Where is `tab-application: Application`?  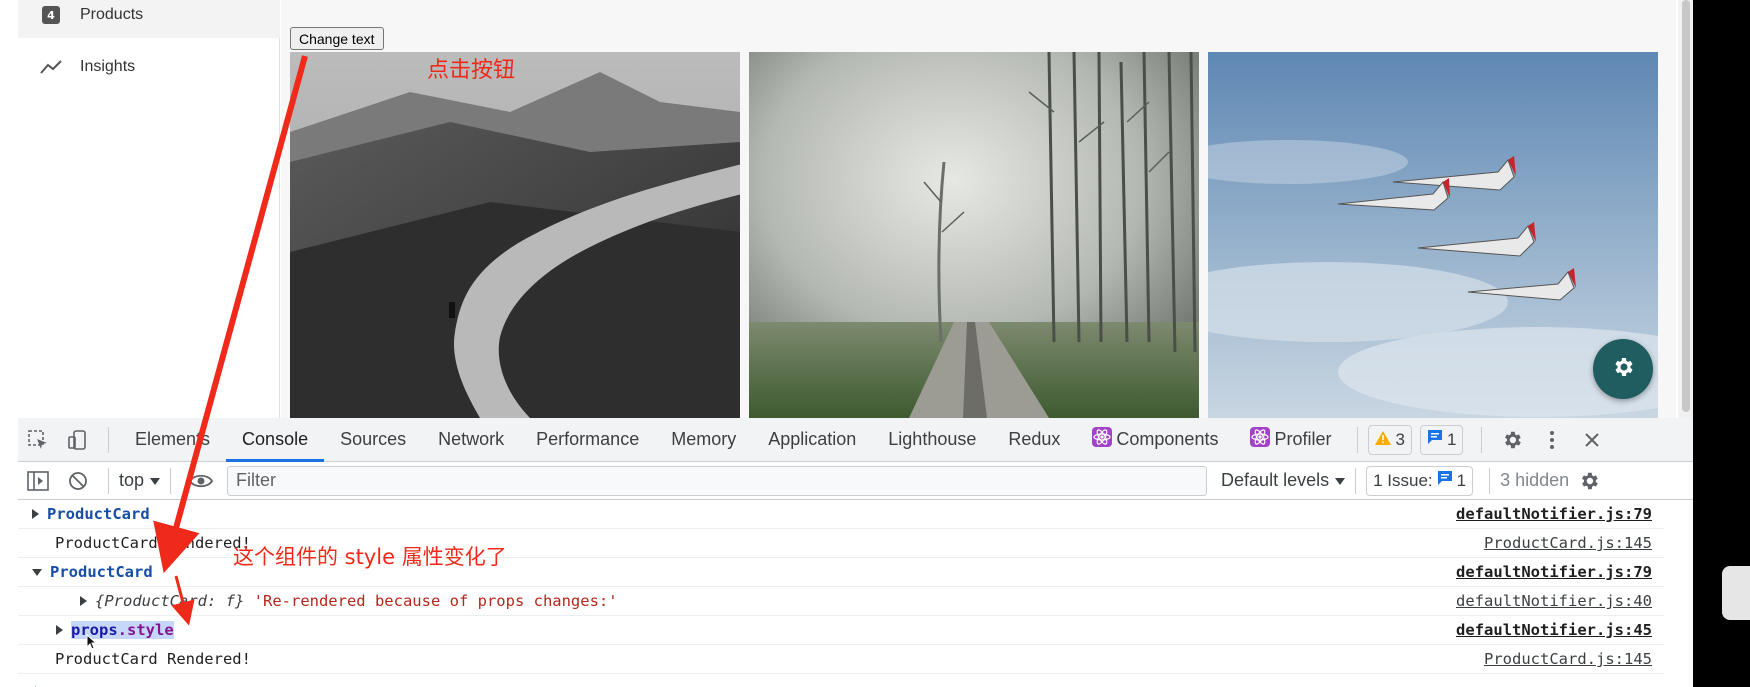 tab-application: Application is located at coordinates (812, 440).